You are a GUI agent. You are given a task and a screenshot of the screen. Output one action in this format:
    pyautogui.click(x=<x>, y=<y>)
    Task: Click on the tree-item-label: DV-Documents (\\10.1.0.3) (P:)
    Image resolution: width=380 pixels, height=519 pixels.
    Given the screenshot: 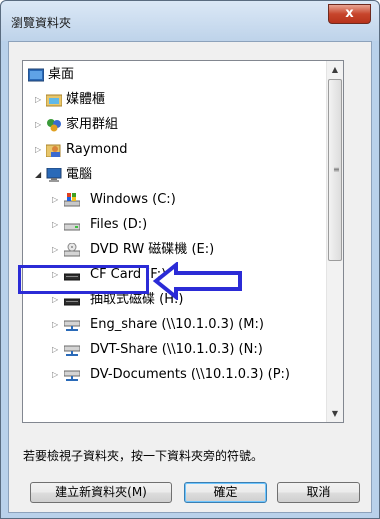 What is the action you would take?
    pyautogui.click(x=190, y=374)
    